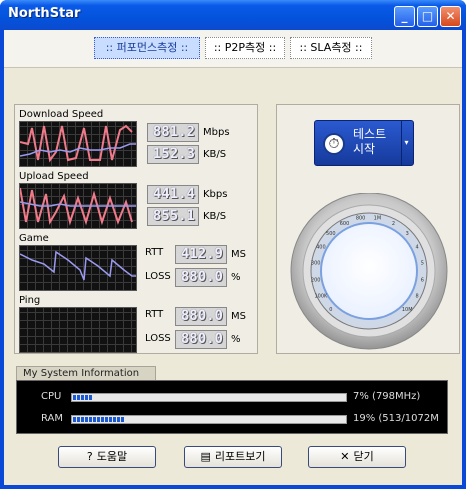 The image size is (466, 489). Describe the element at coordinates (345, 456) in the screenshot. I see `close-icon: ✕` at that location.